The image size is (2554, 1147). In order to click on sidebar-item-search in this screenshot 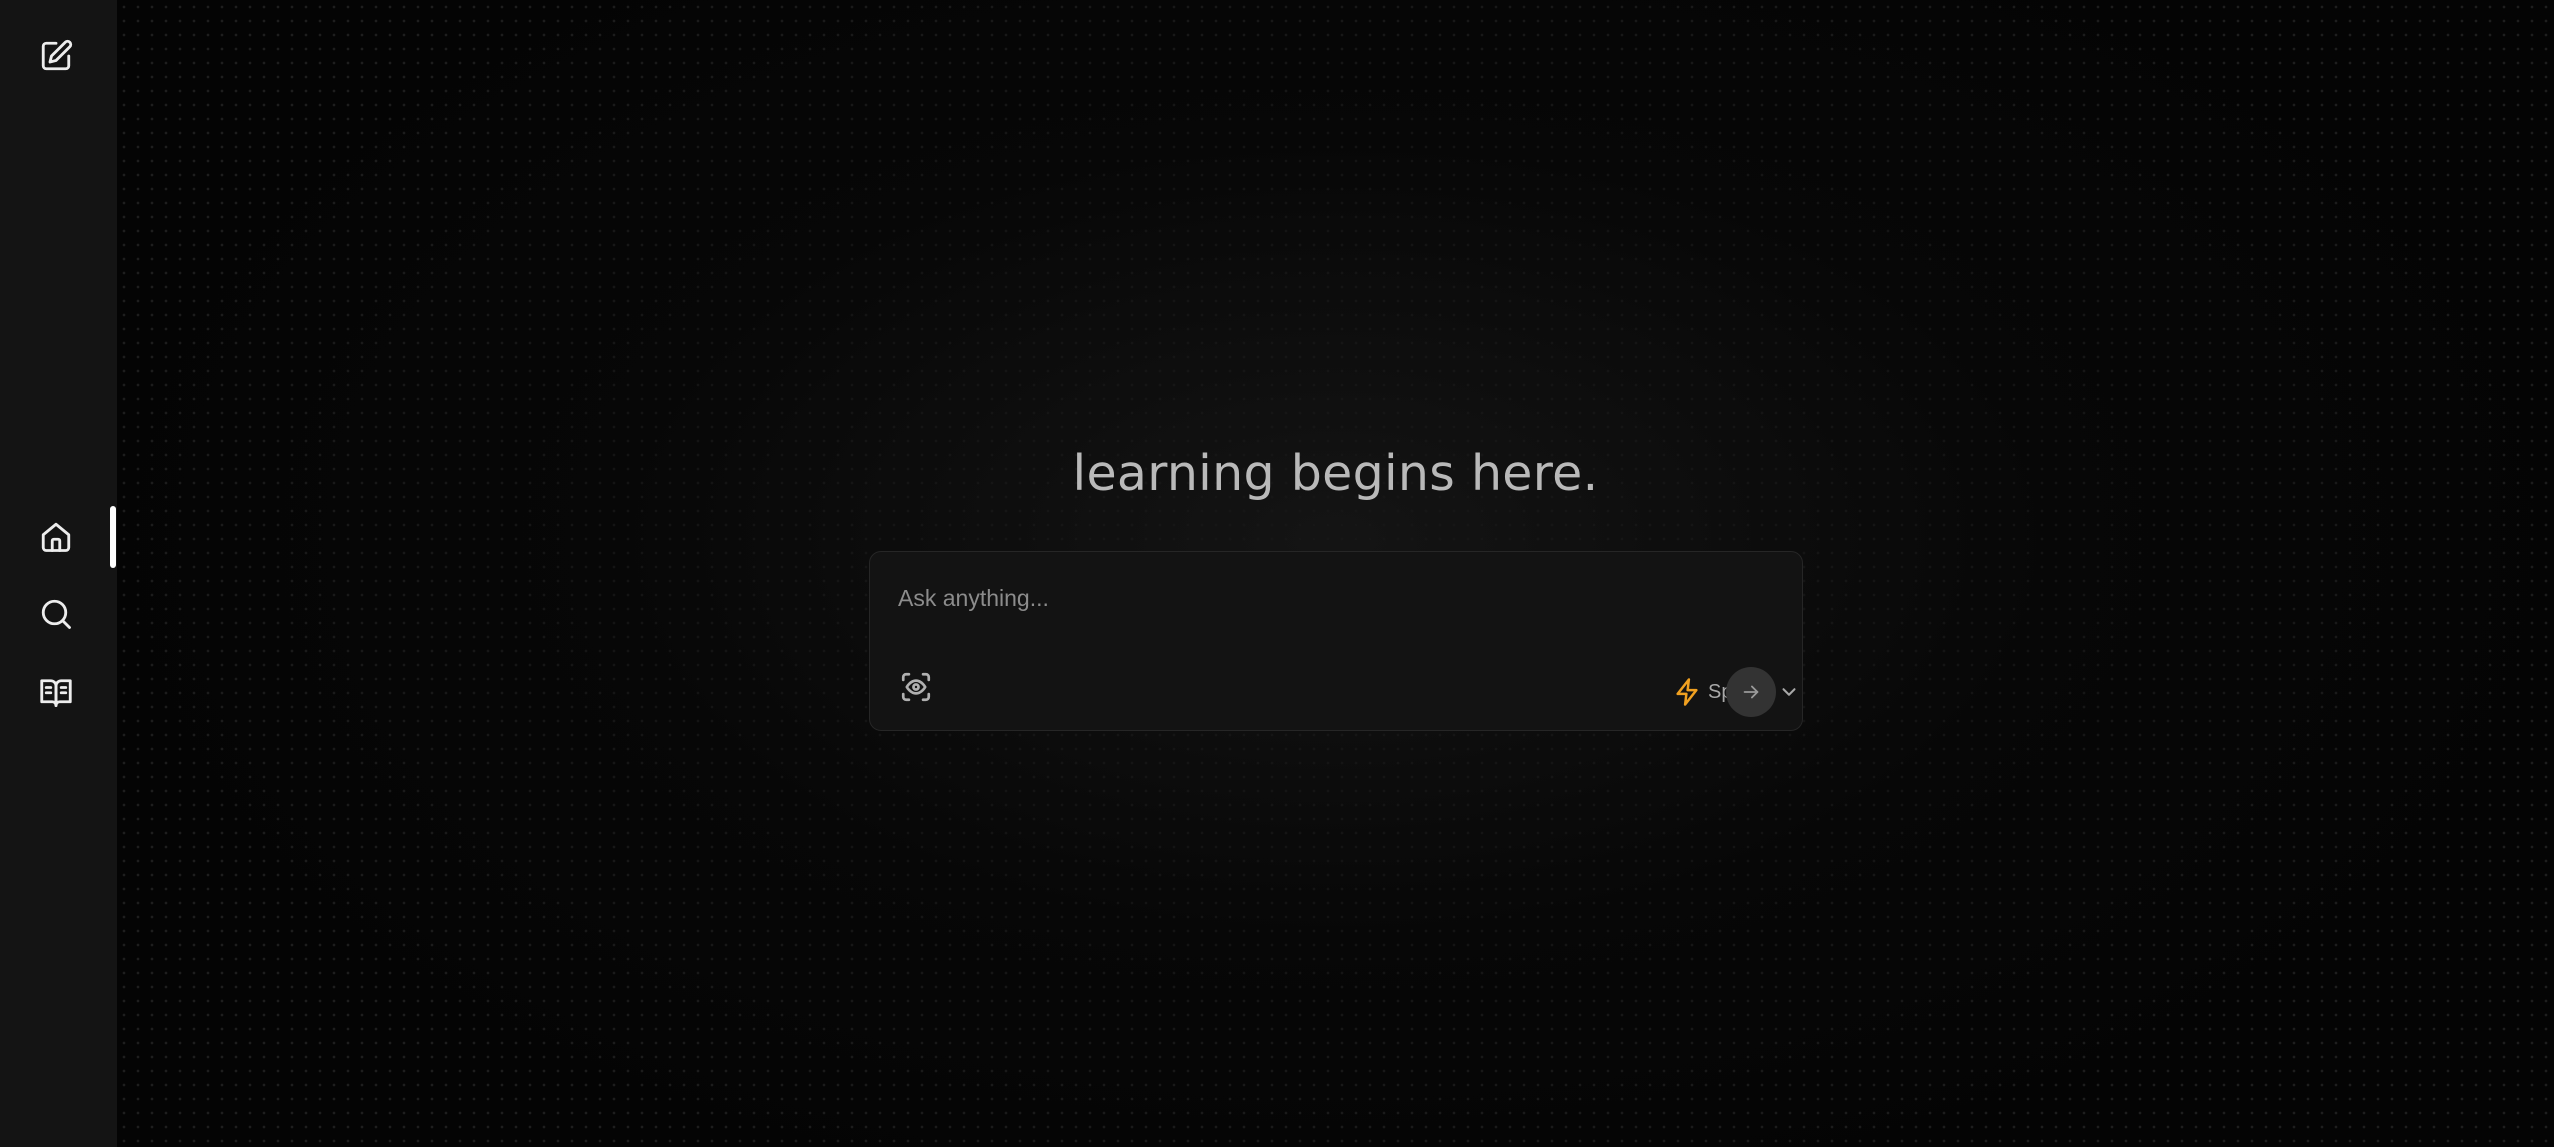, I will do `click(56, 614)`.